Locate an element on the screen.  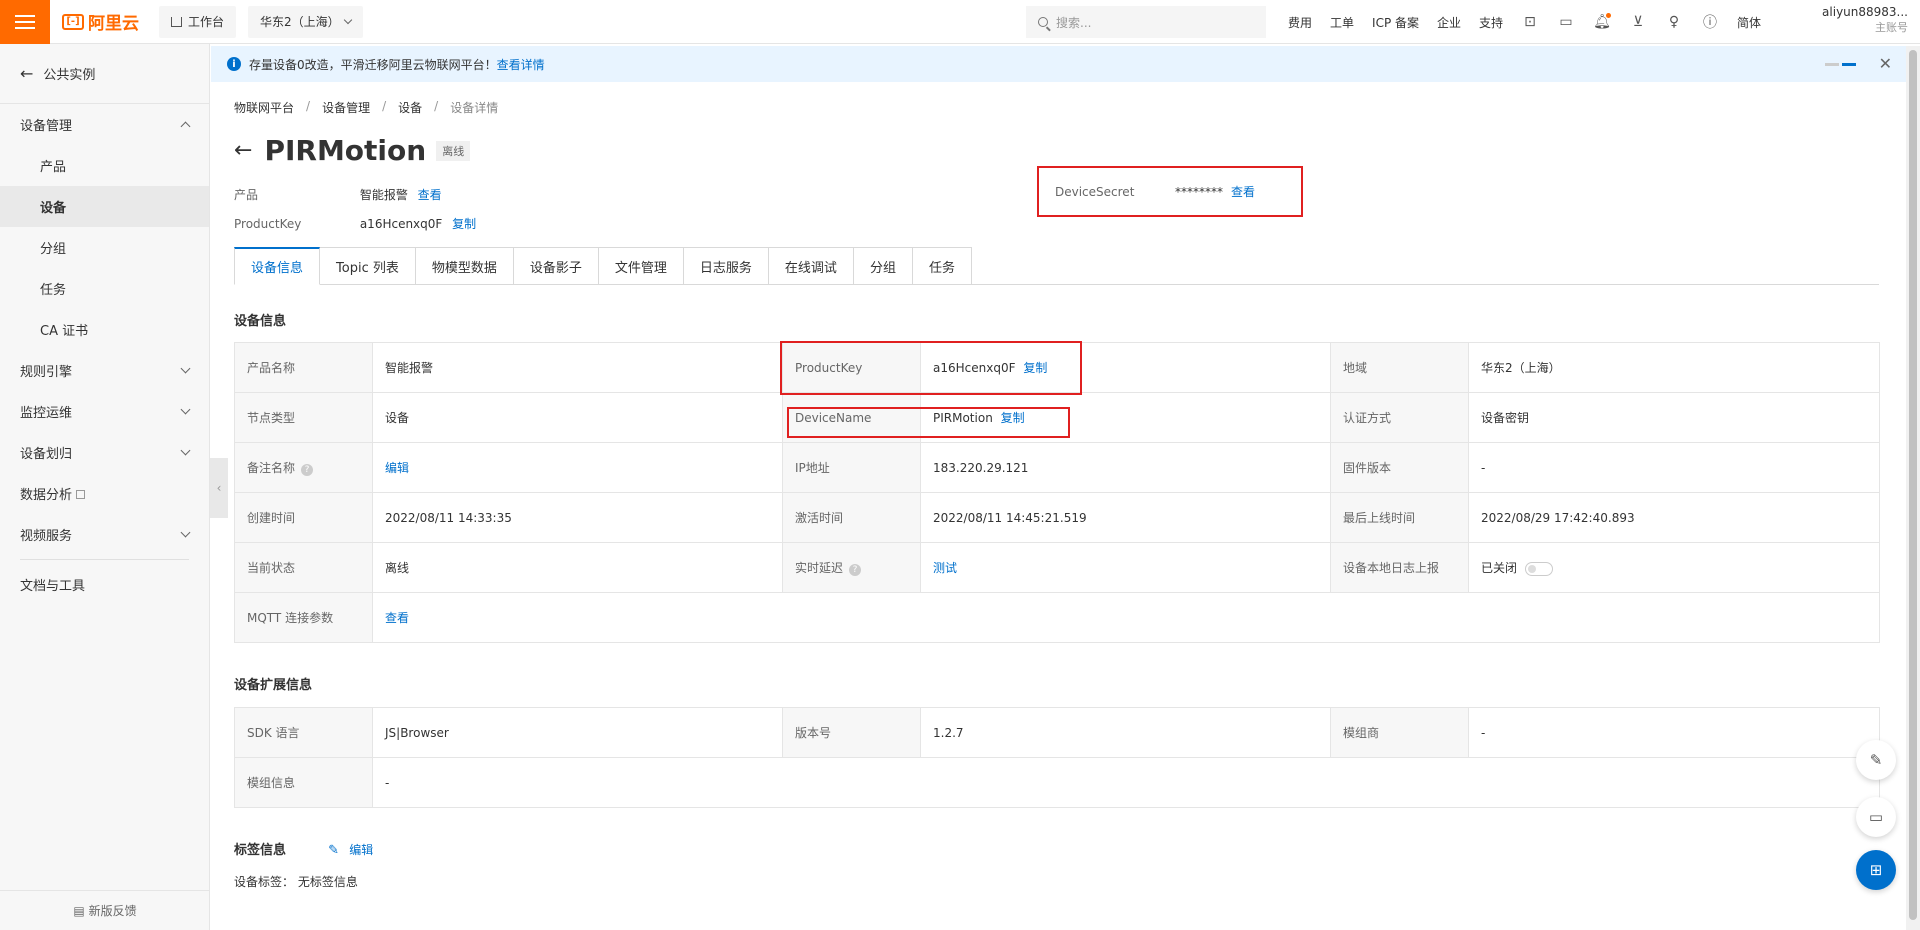
field-value: 已关闭 is located at coordinates (1674, 567).